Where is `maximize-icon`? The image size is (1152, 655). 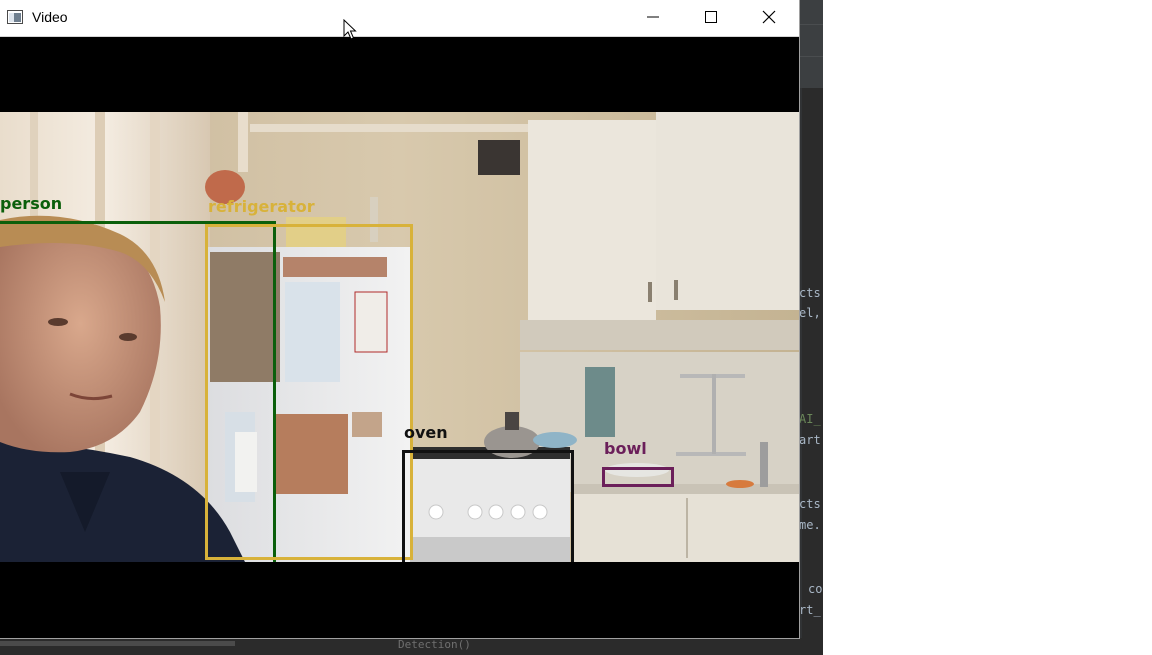 maximize-icon is located at coordinates (711, 17).